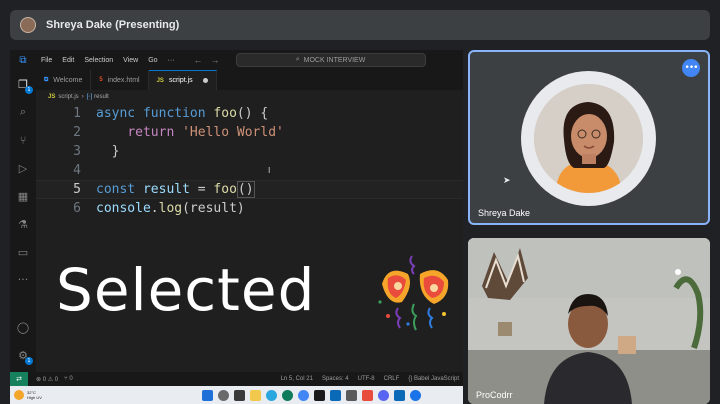 The image size is (720, 404). Describe the element at coordinates (303, 395) in the screenshot. I see `chrome-icon` at that location.